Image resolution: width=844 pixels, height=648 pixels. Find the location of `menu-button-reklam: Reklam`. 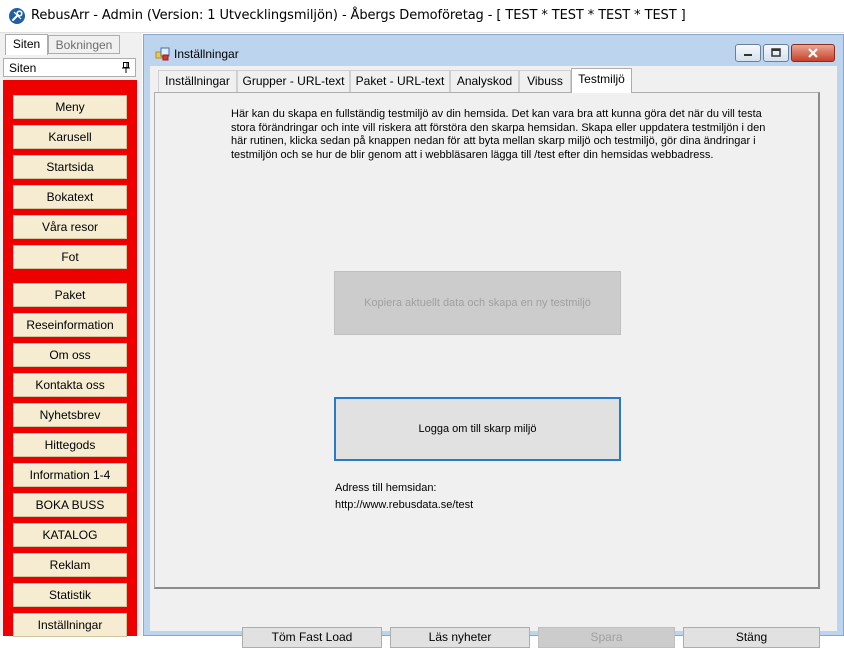

menu-button-reklam: Reklam is located at coordinates (70, 565).